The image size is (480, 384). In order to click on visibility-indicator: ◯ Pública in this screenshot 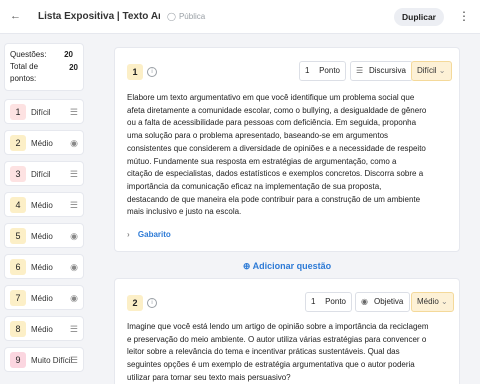, I will do `click(186, 16)`.